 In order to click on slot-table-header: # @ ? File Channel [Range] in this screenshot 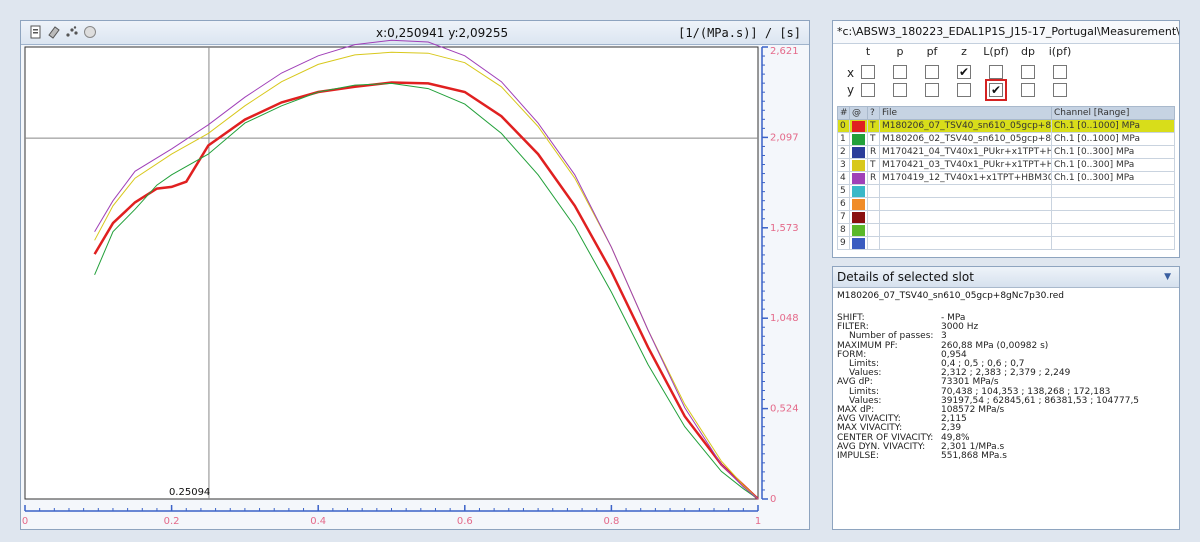, I will do `click(1006, 113)`.